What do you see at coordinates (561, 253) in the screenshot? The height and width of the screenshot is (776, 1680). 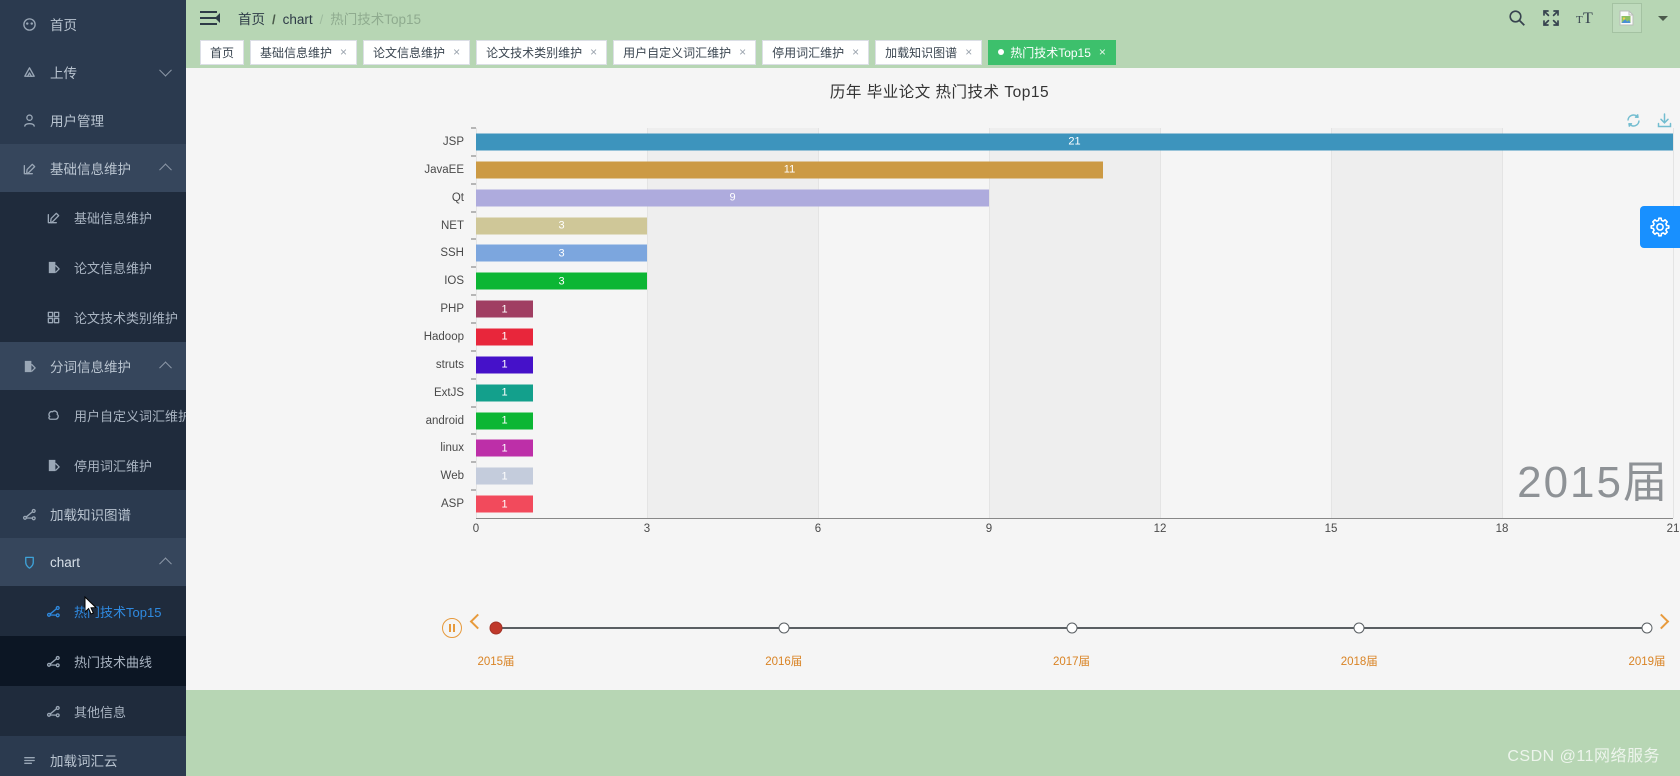 I see `bar-SSH: 3` at bounding box center [561, 253].